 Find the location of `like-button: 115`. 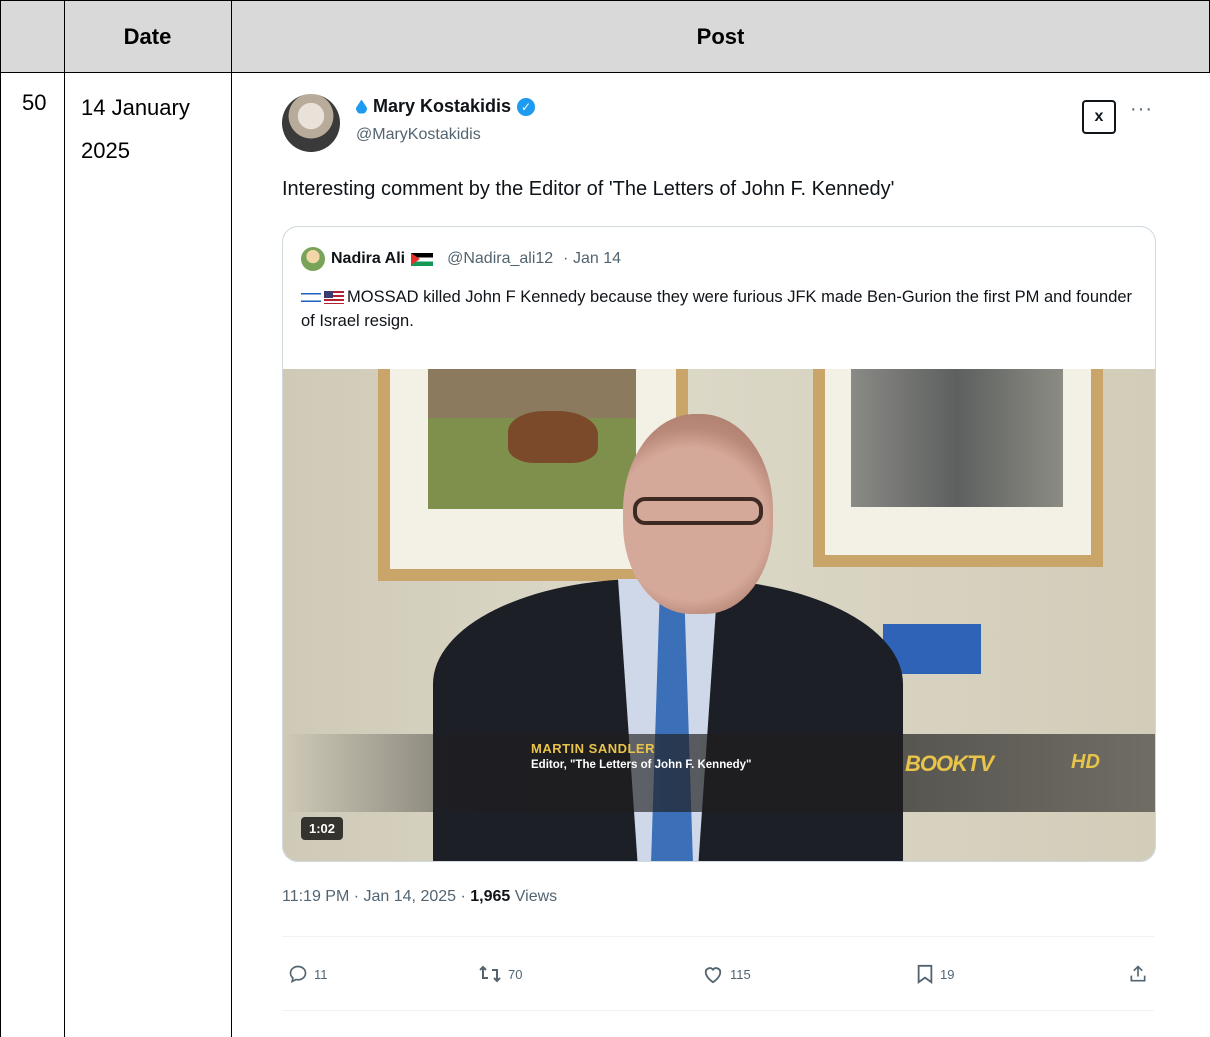

like-button: 115 is located at coordinates (726, 974).